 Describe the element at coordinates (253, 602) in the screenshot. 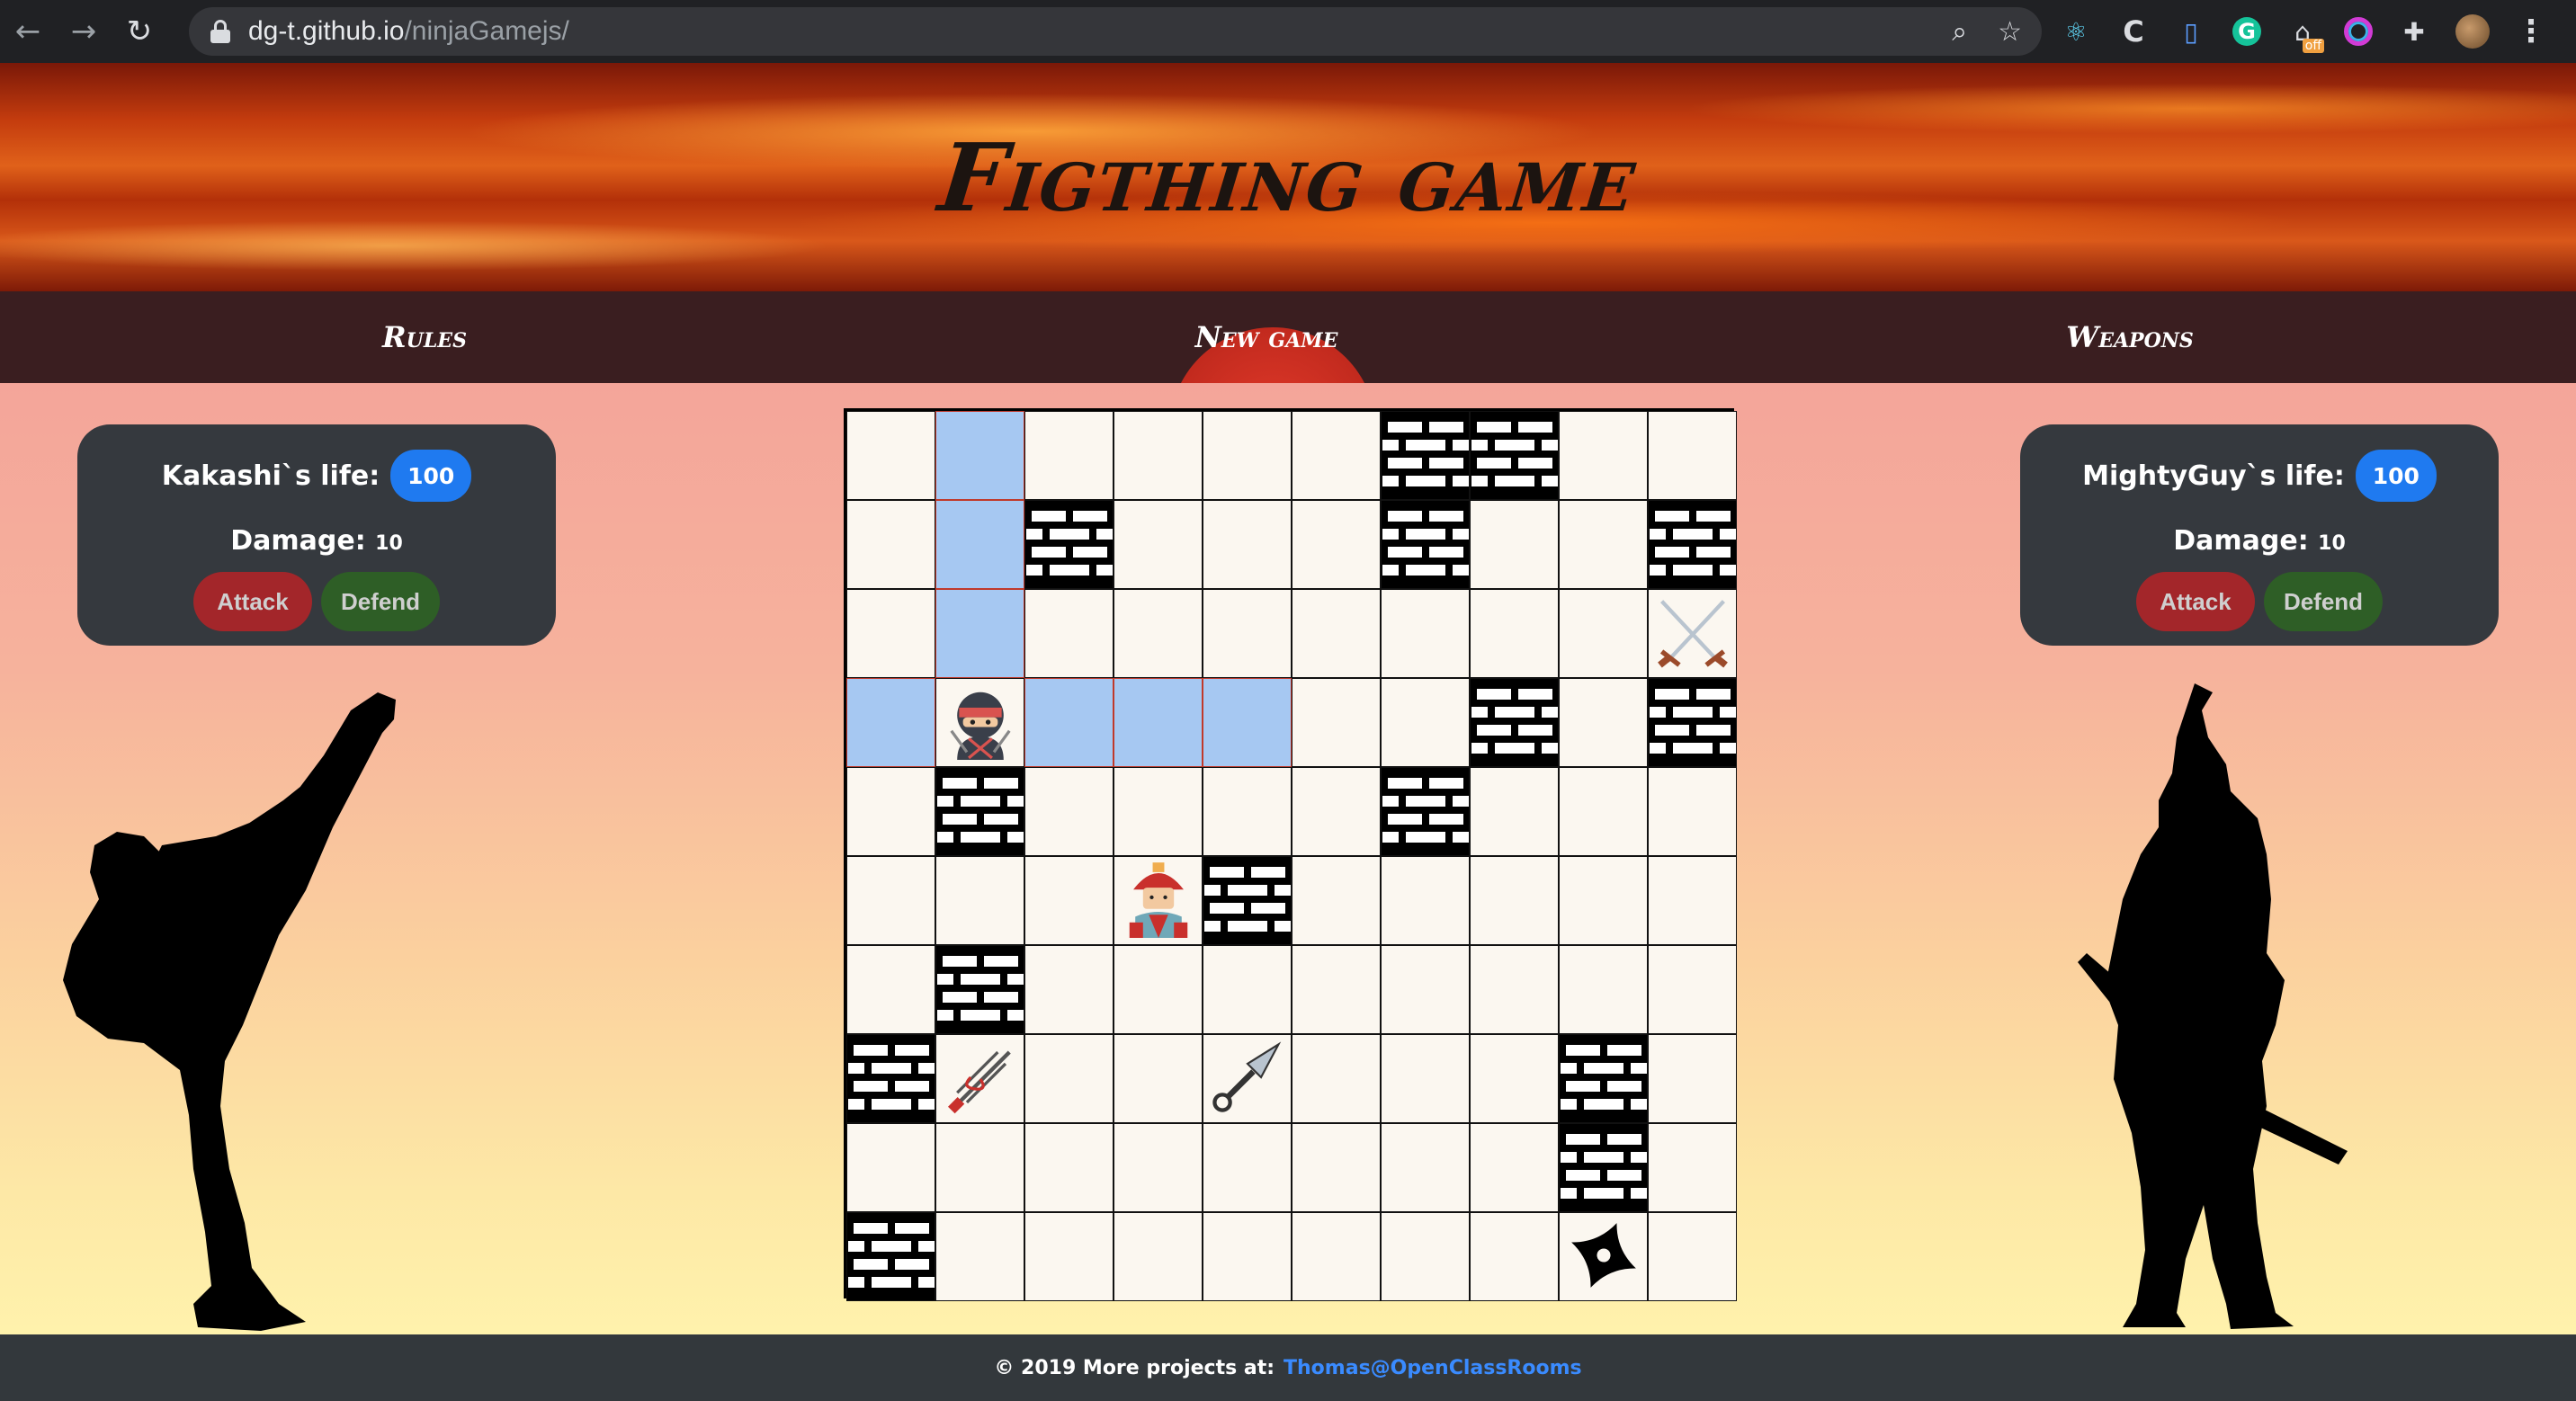

I see `player1-attack-button: Attack` at that location.